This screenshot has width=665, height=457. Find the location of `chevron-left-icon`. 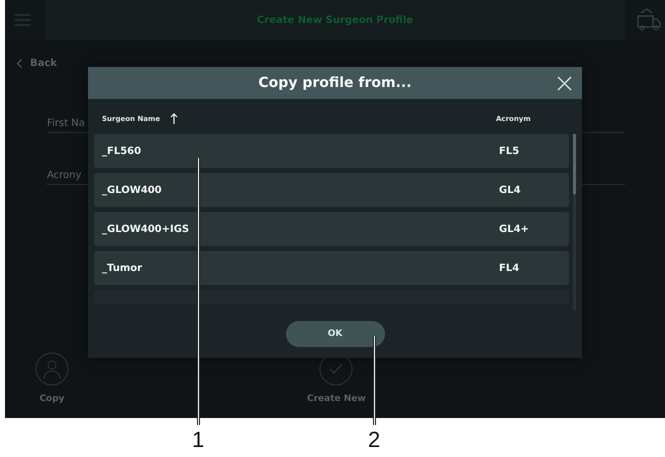

chevron-left-icon is located at coordinates (19, 63).